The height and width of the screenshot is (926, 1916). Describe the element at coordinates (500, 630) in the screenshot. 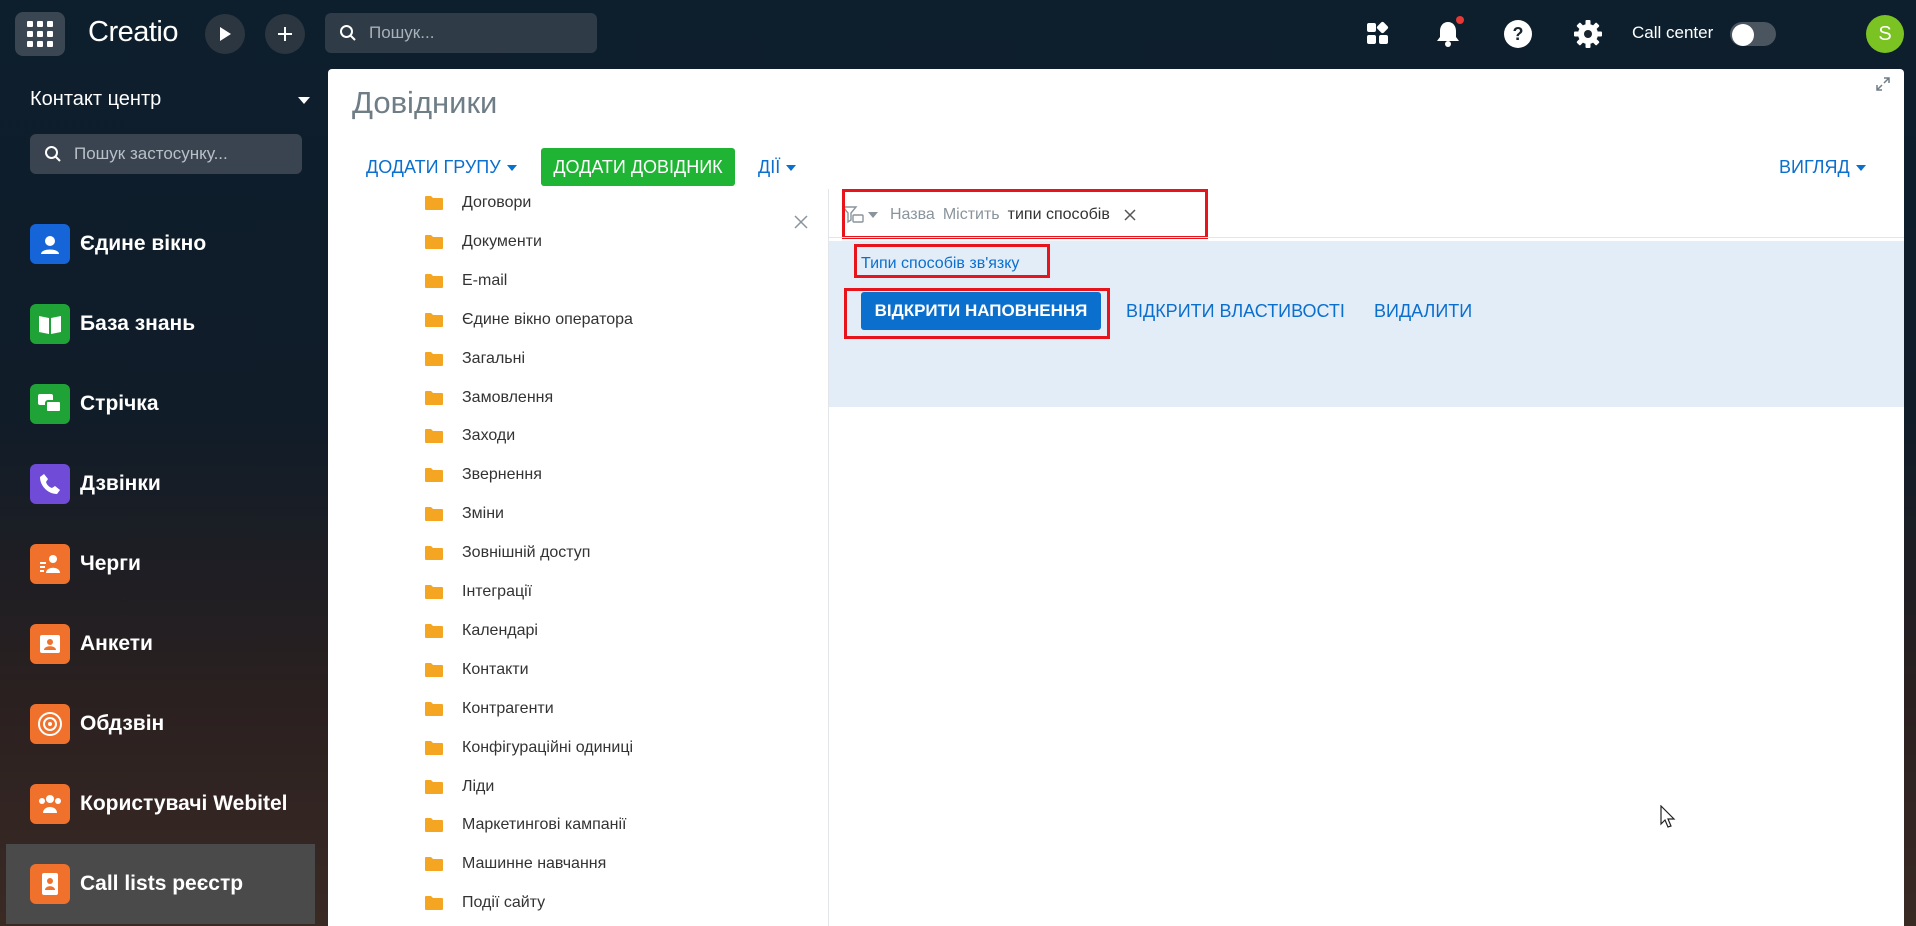

I see `folder-tree-label: Календарі` at that location.